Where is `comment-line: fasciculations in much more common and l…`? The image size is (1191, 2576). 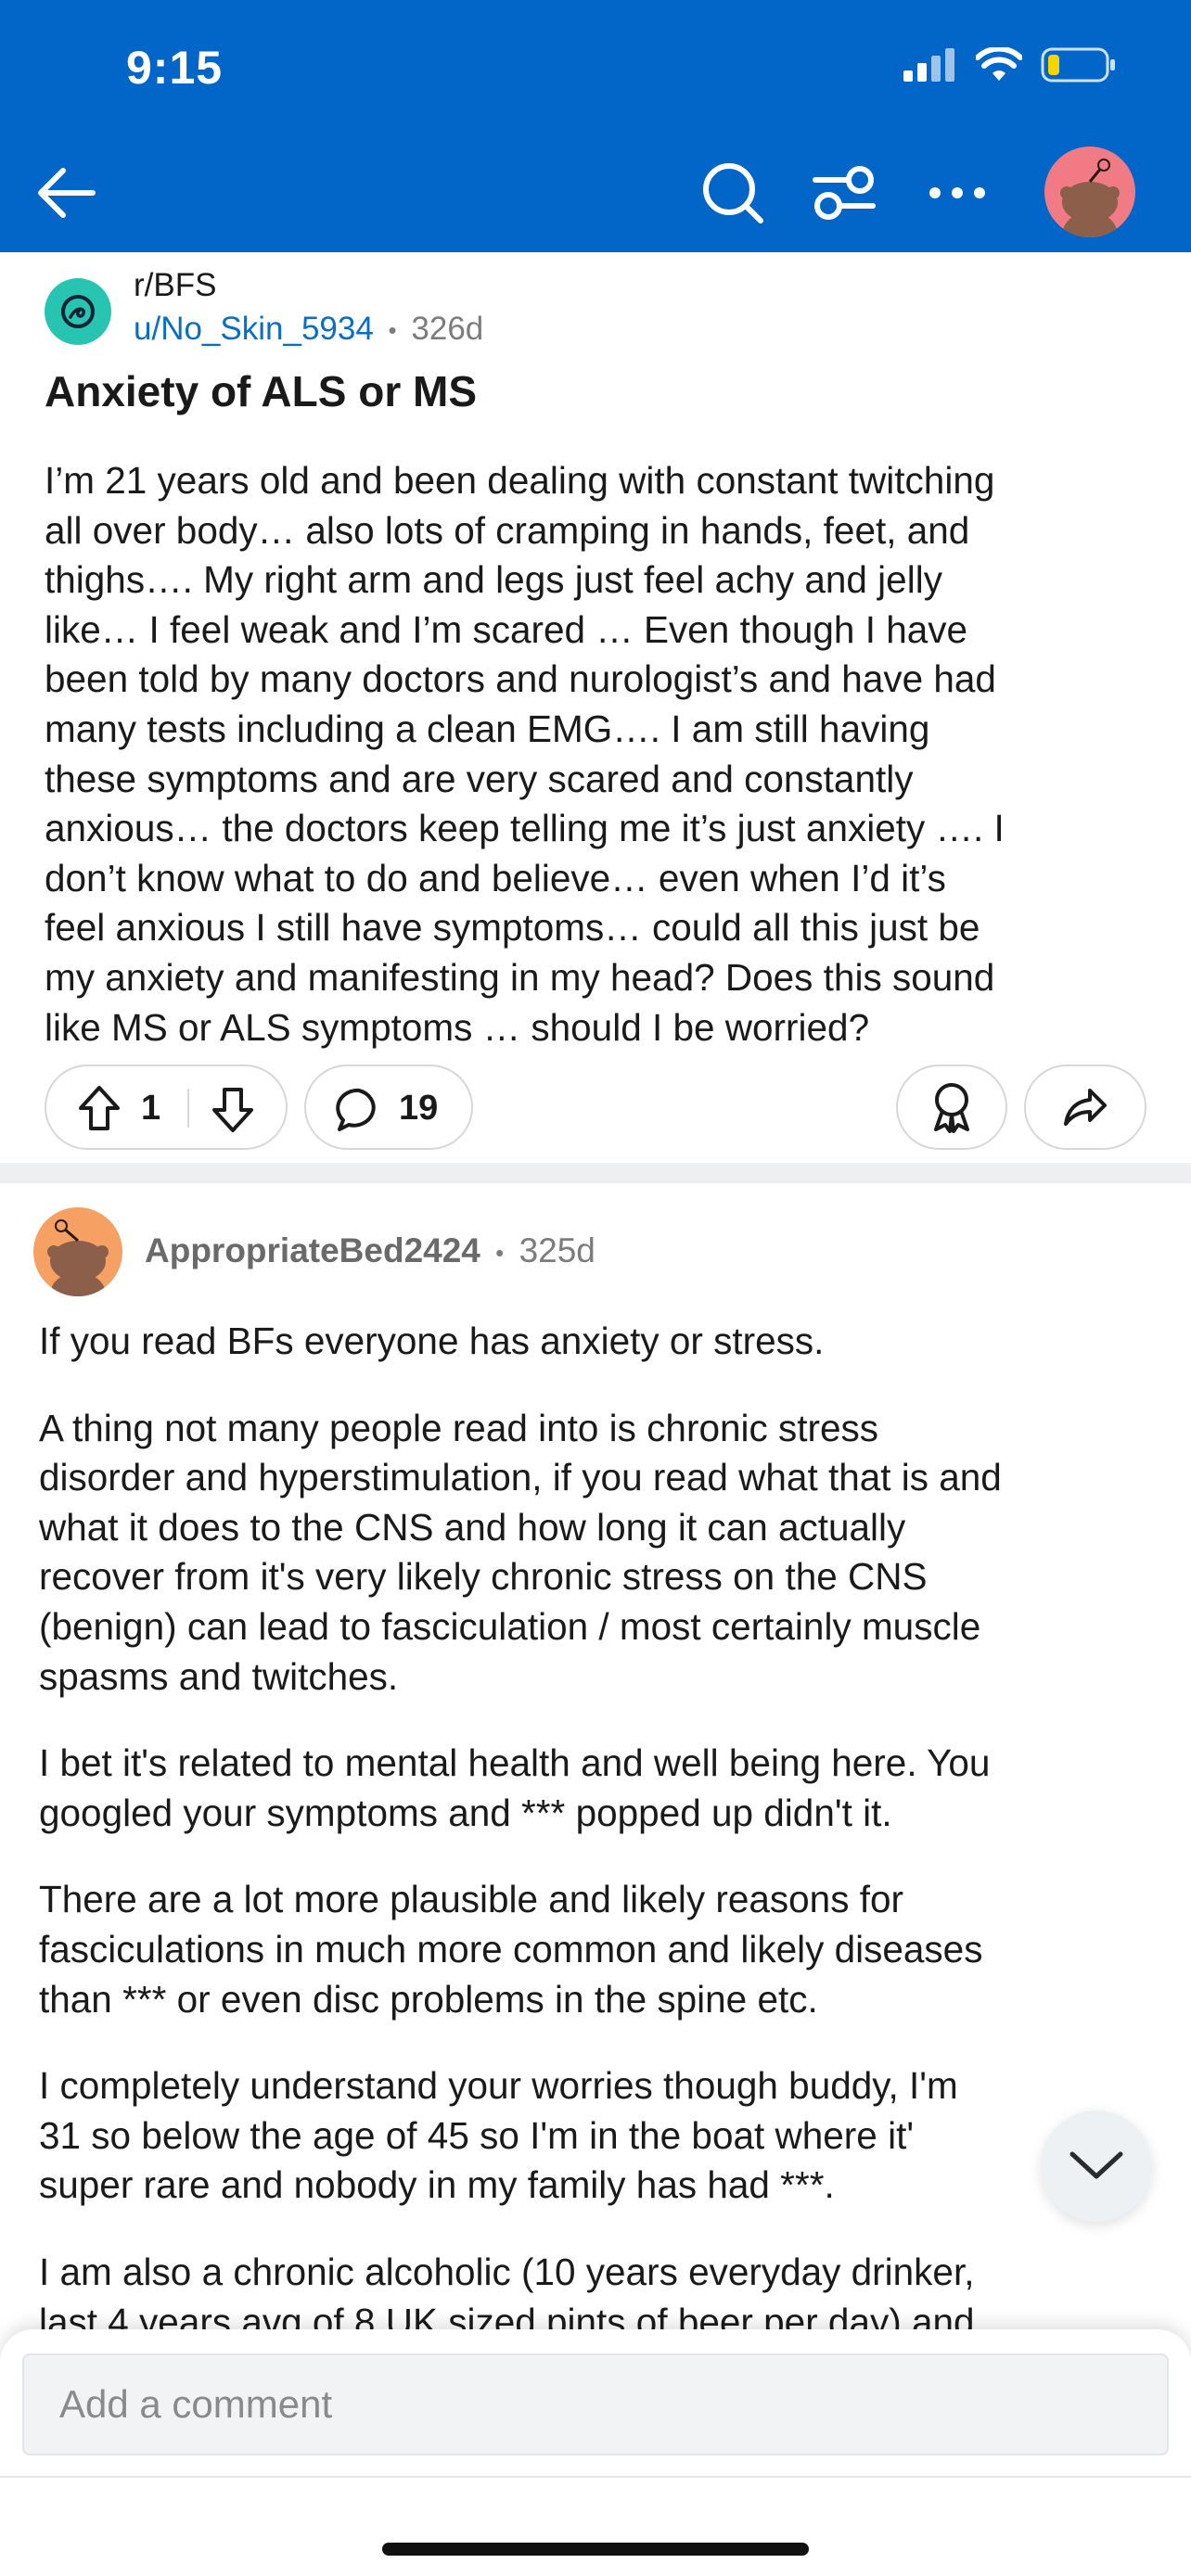 comment-line: fasciculations in much more common and l… is located at coordinates (511, 1949).